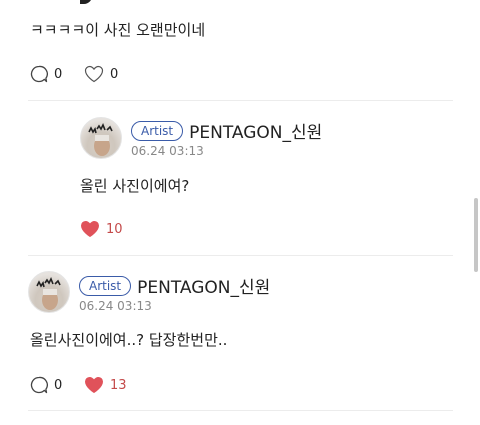 The image size is (480, 425). Describe the element at coordinates (118, 385) in the screenshot. I see `like-count: 13` at that location.